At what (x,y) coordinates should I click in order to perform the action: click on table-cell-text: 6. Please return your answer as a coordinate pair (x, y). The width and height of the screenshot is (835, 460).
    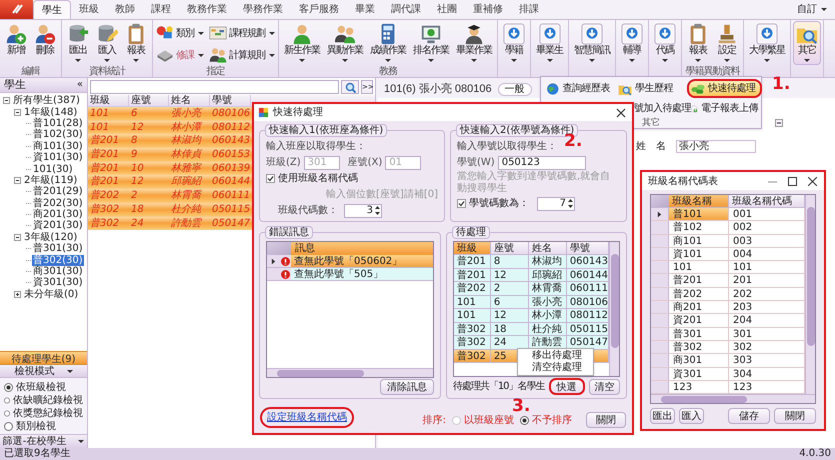
    Looking at the image, I should click on (134, 113).